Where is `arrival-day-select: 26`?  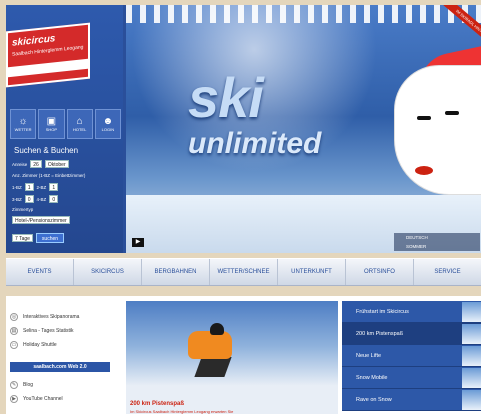 arrival-day-select: 26 is located at coordinates (36, 164).